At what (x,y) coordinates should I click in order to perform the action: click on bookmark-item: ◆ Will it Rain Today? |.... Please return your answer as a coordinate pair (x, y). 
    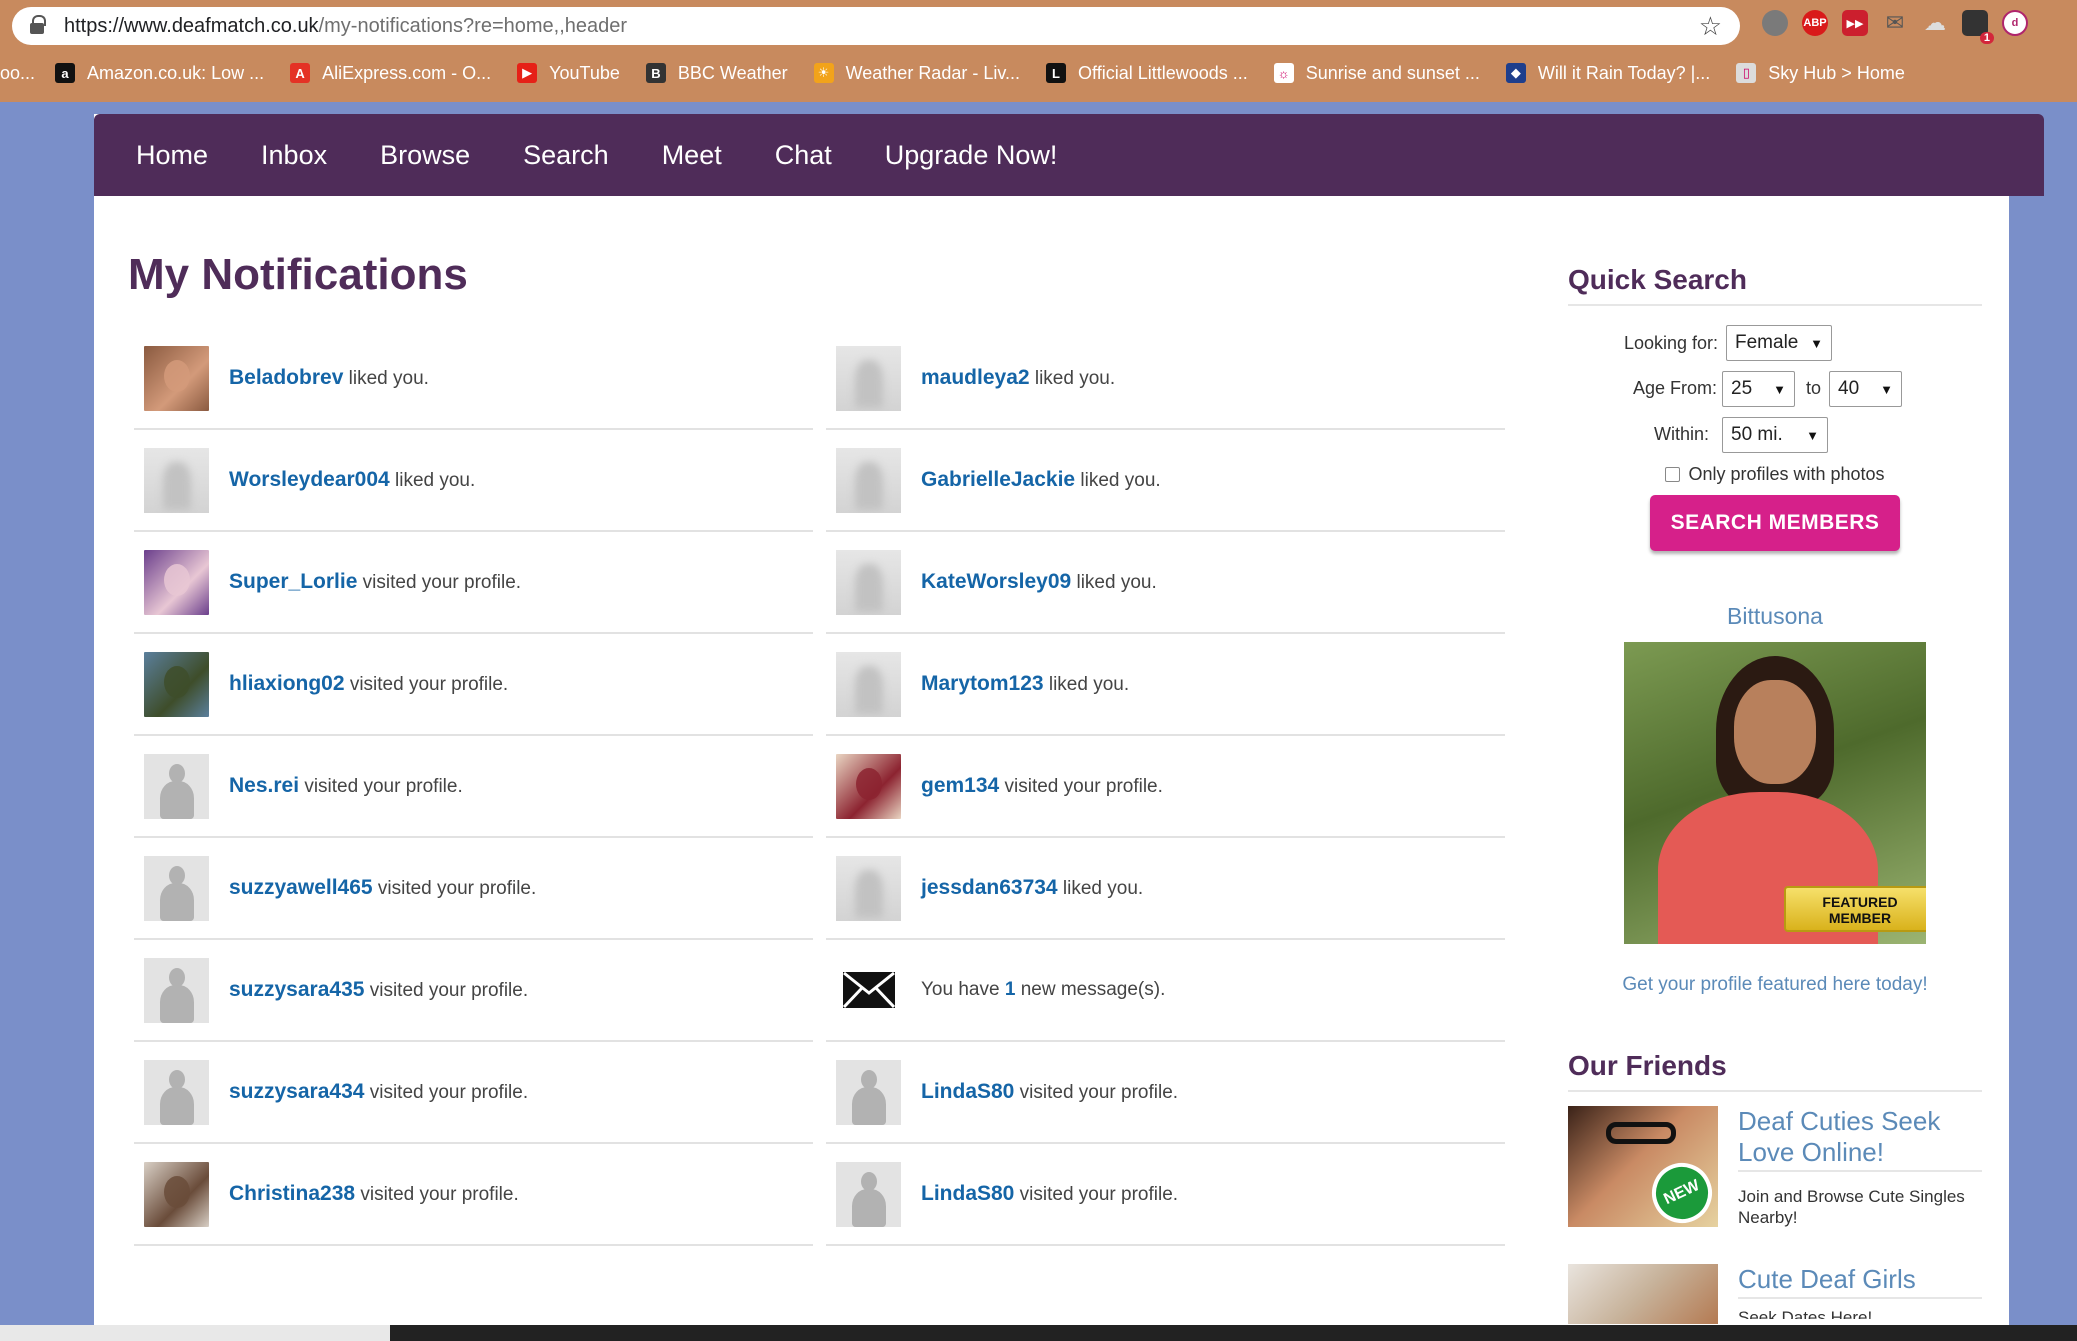
    Looking at the image, I should click on (1607, 73).